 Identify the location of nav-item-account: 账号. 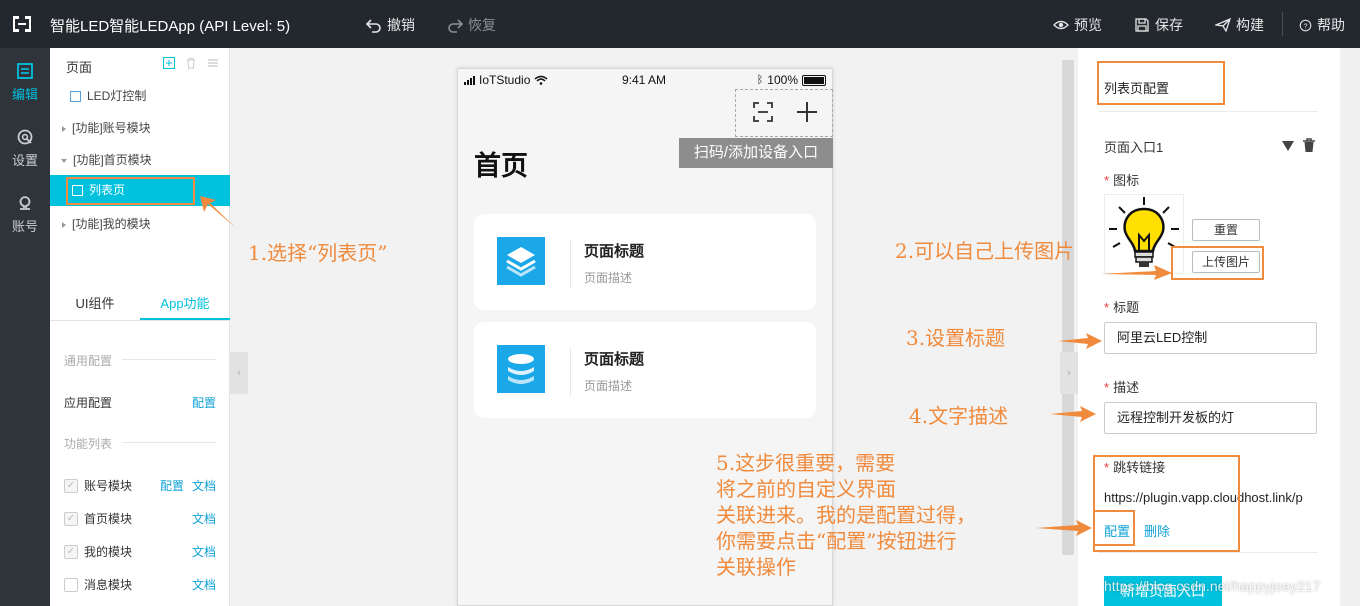
(25, 210).